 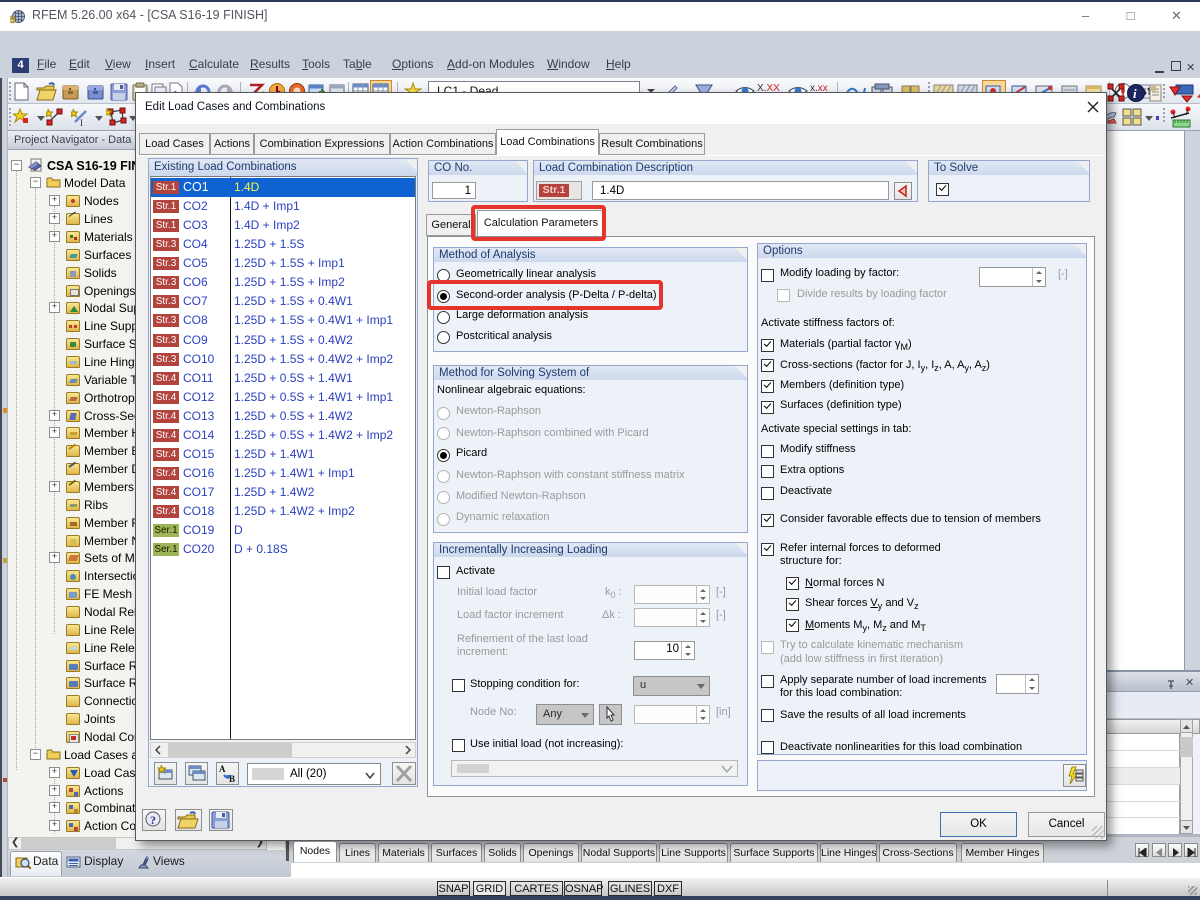 What do you see at coordinates (1135, 93) in the screenshot?
I see `svg-text: i` at bounding box center [1135, 93].